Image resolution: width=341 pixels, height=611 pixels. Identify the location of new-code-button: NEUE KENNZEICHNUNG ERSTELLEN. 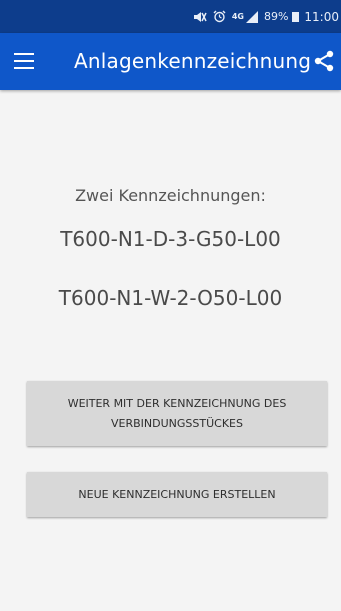
(177, 494).